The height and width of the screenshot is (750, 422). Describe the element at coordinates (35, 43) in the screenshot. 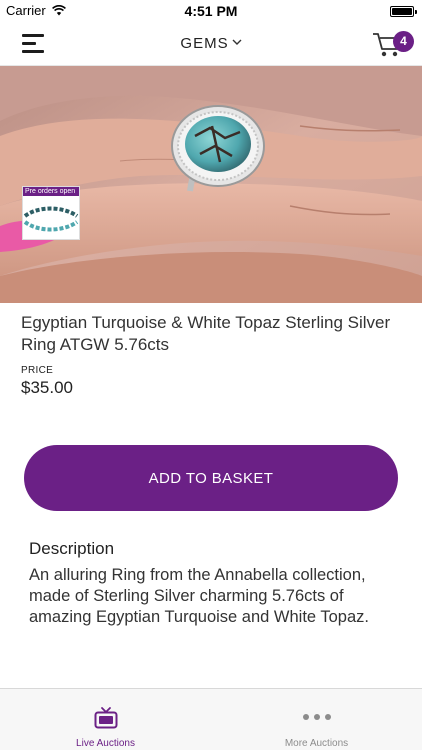

I see `menu-icon` at that location.